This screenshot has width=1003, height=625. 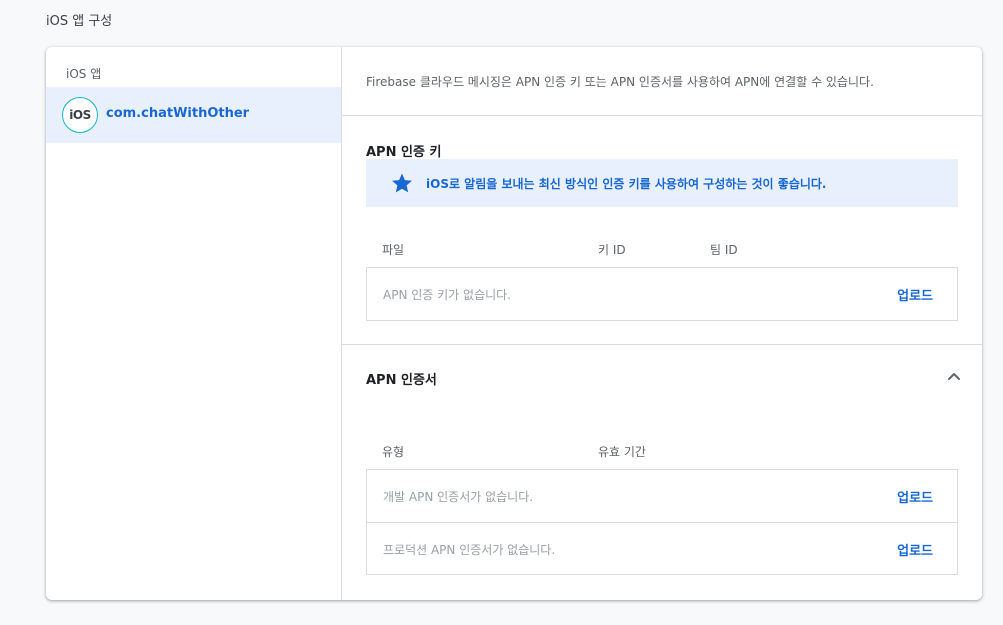 I want to click on chevron-up-icon, so click(x=954, y=377).